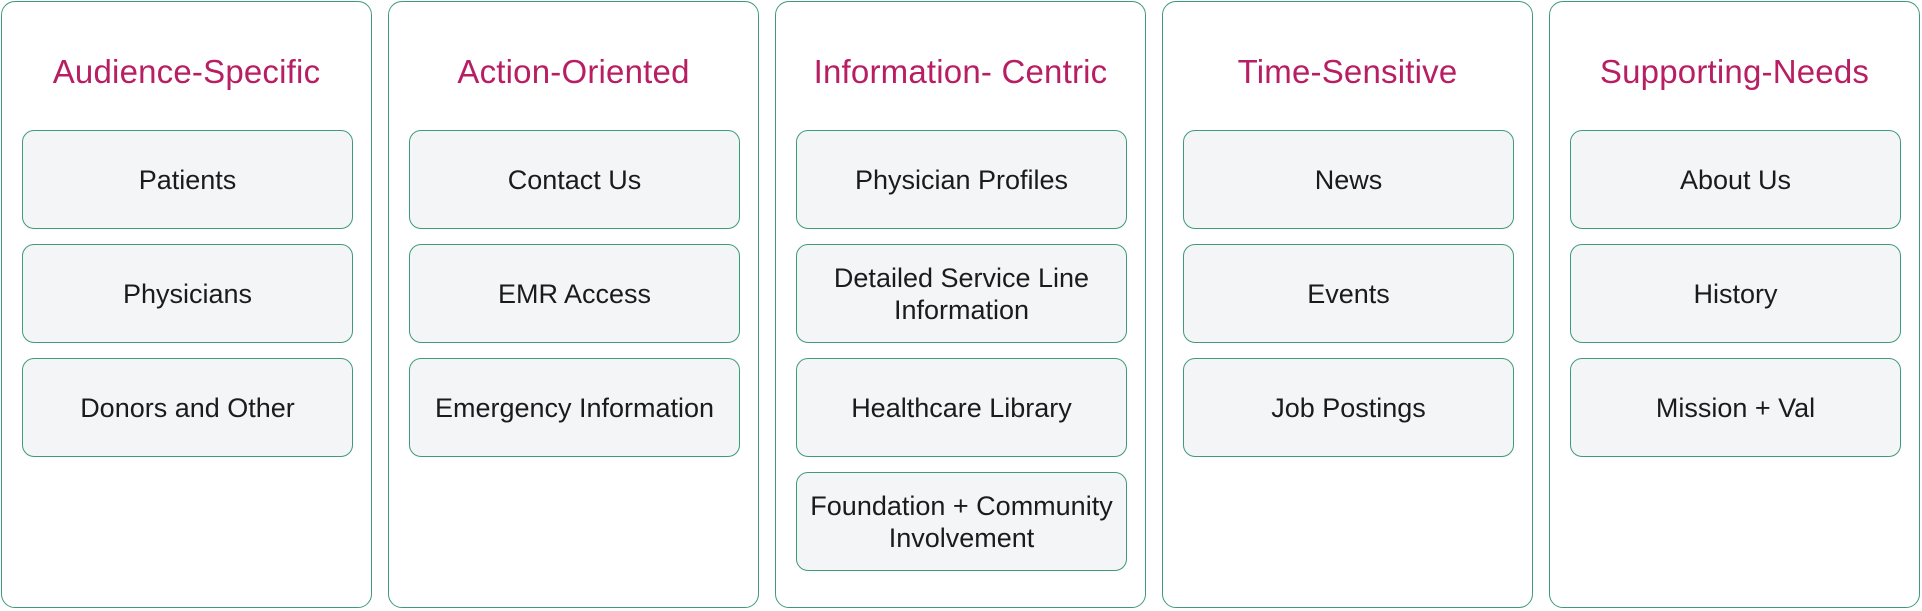  I want to click on card-label: Patients, so click(187, 179).